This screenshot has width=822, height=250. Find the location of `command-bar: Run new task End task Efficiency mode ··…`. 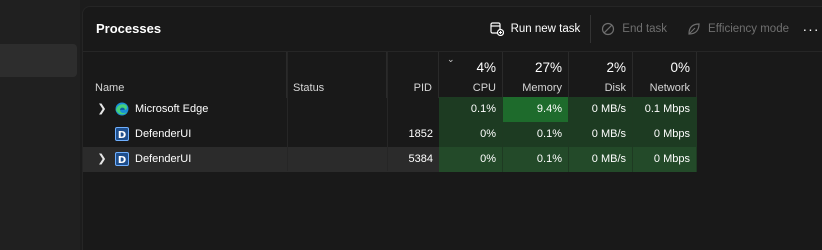

command-bar: Run new task End task Efficiency mode ··… is located at coordinates (651, 29).